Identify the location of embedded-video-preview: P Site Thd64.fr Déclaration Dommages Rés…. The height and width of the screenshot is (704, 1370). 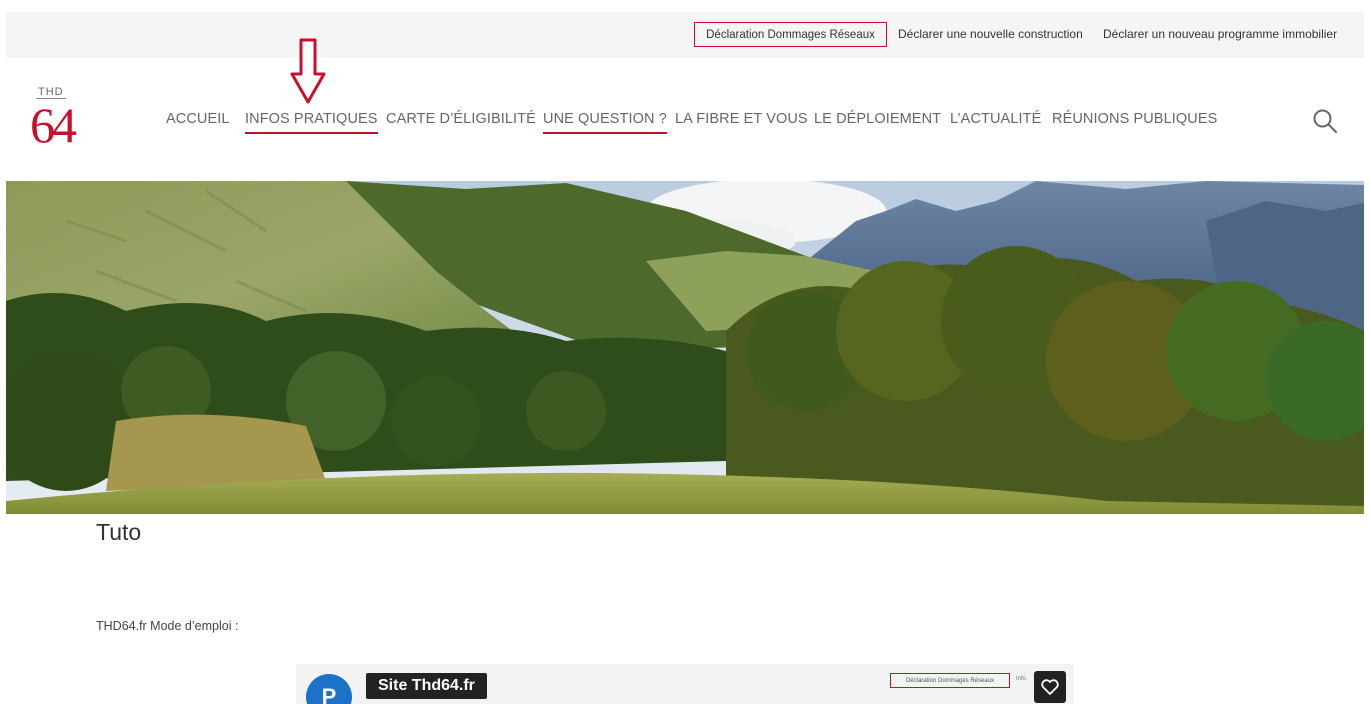
(685, 684).